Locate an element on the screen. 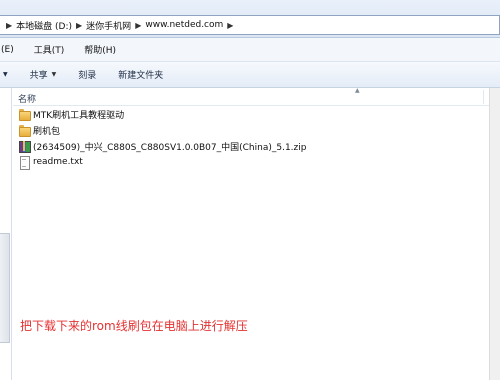  list-item-folder: 刷机包 is located at coordinates (39, 130).